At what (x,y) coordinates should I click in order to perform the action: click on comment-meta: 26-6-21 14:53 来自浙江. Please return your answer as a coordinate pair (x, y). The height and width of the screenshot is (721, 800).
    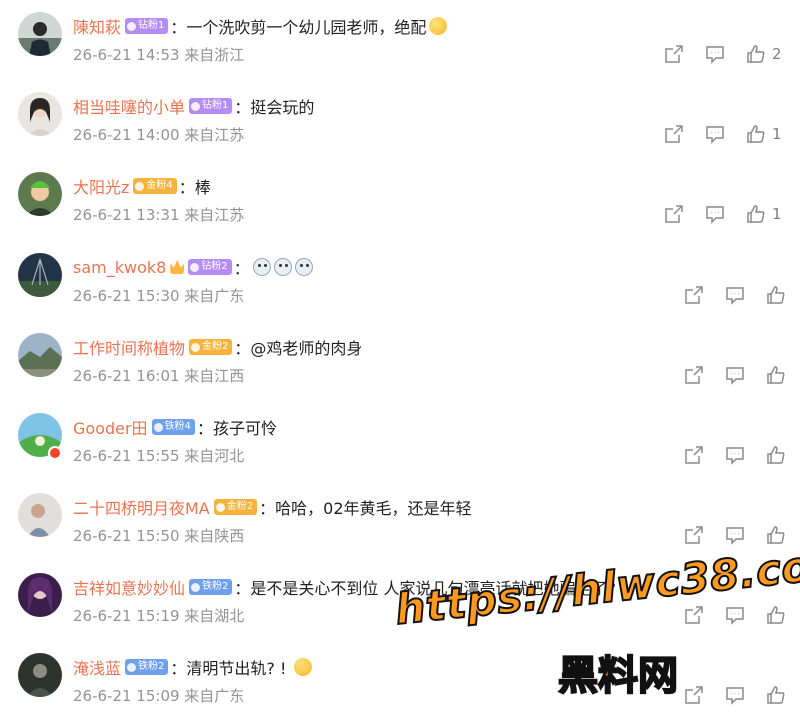
    Looking at the image, I should click on (159, 55).